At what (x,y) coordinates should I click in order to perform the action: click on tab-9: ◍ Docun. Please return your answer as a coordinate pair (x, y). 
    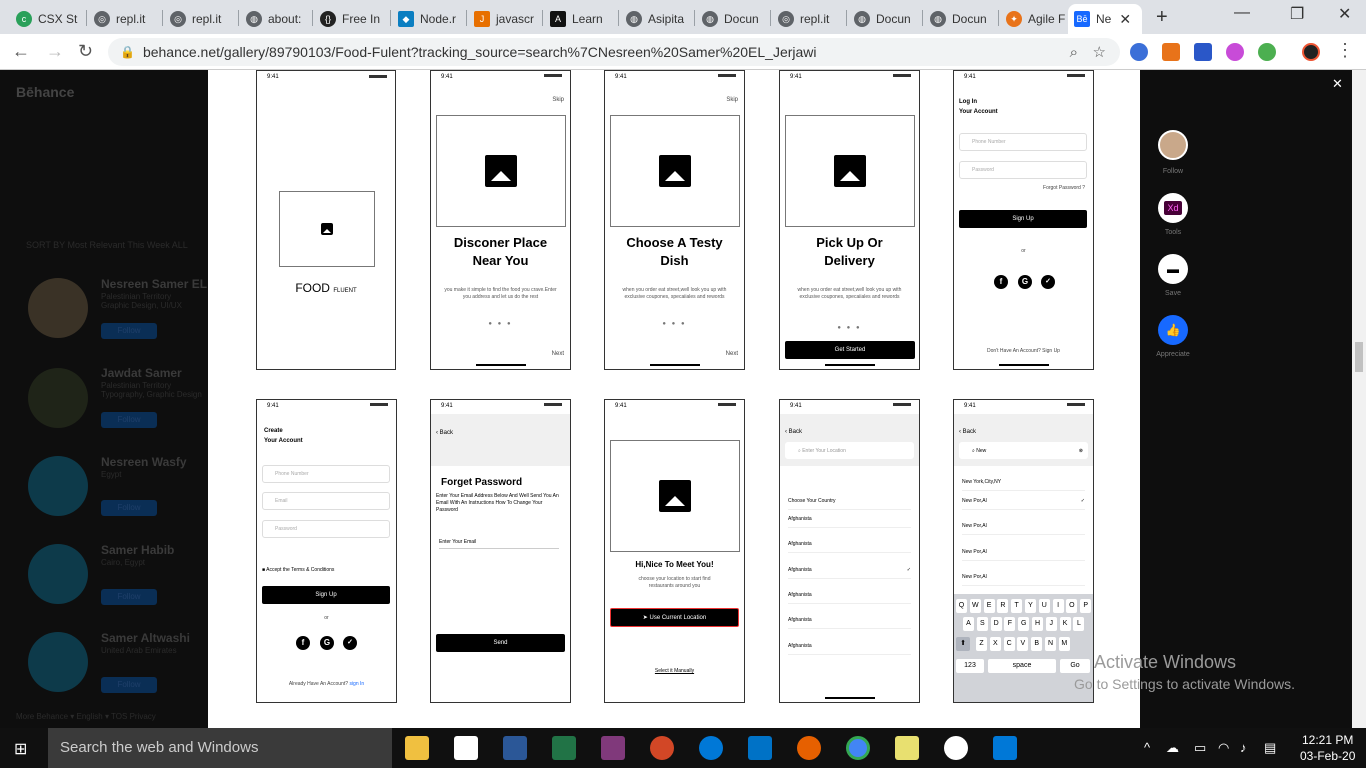
    Looking at the image, I should click on (733, 19).